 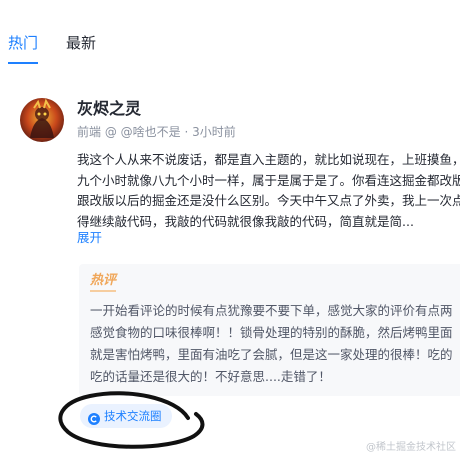 I want to click on hot-comment-badge: 热评, so click(x=103, y=282).